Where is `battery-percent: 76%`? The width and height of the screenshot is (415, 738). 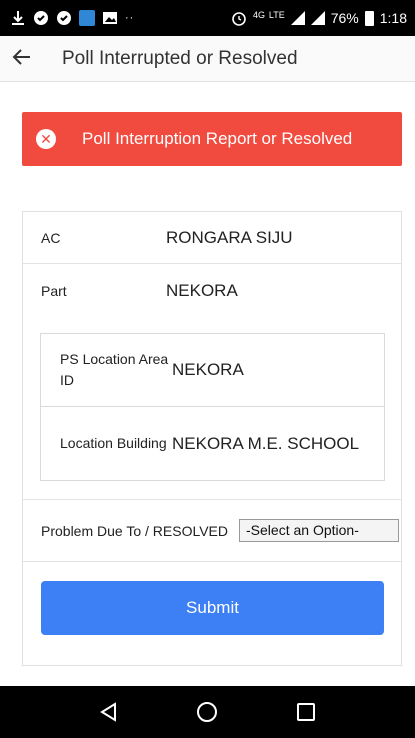 battery-percent: 76% is located at coordinates (344, 18).